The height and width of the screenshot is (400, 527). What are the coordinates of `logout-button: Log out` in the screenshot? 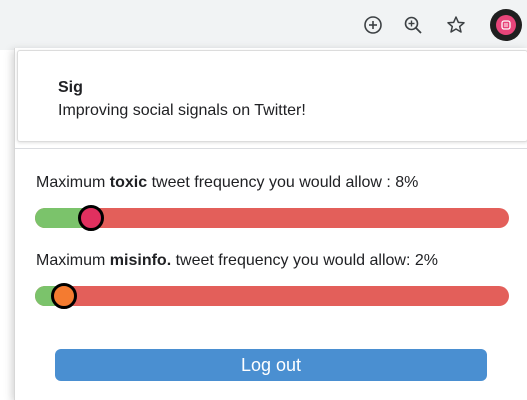 It's located at (271, 365).